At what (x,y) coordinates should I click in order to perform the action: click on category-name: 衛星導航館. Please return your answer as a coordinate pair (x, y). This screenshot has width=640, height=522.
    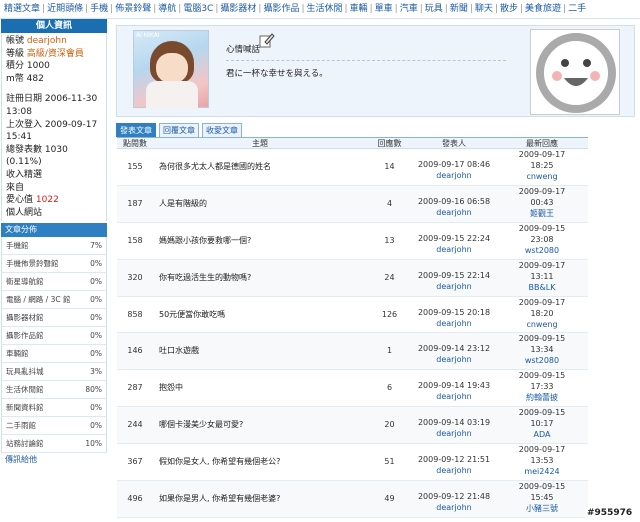
    Looking at the image, I should click on (25, 282).